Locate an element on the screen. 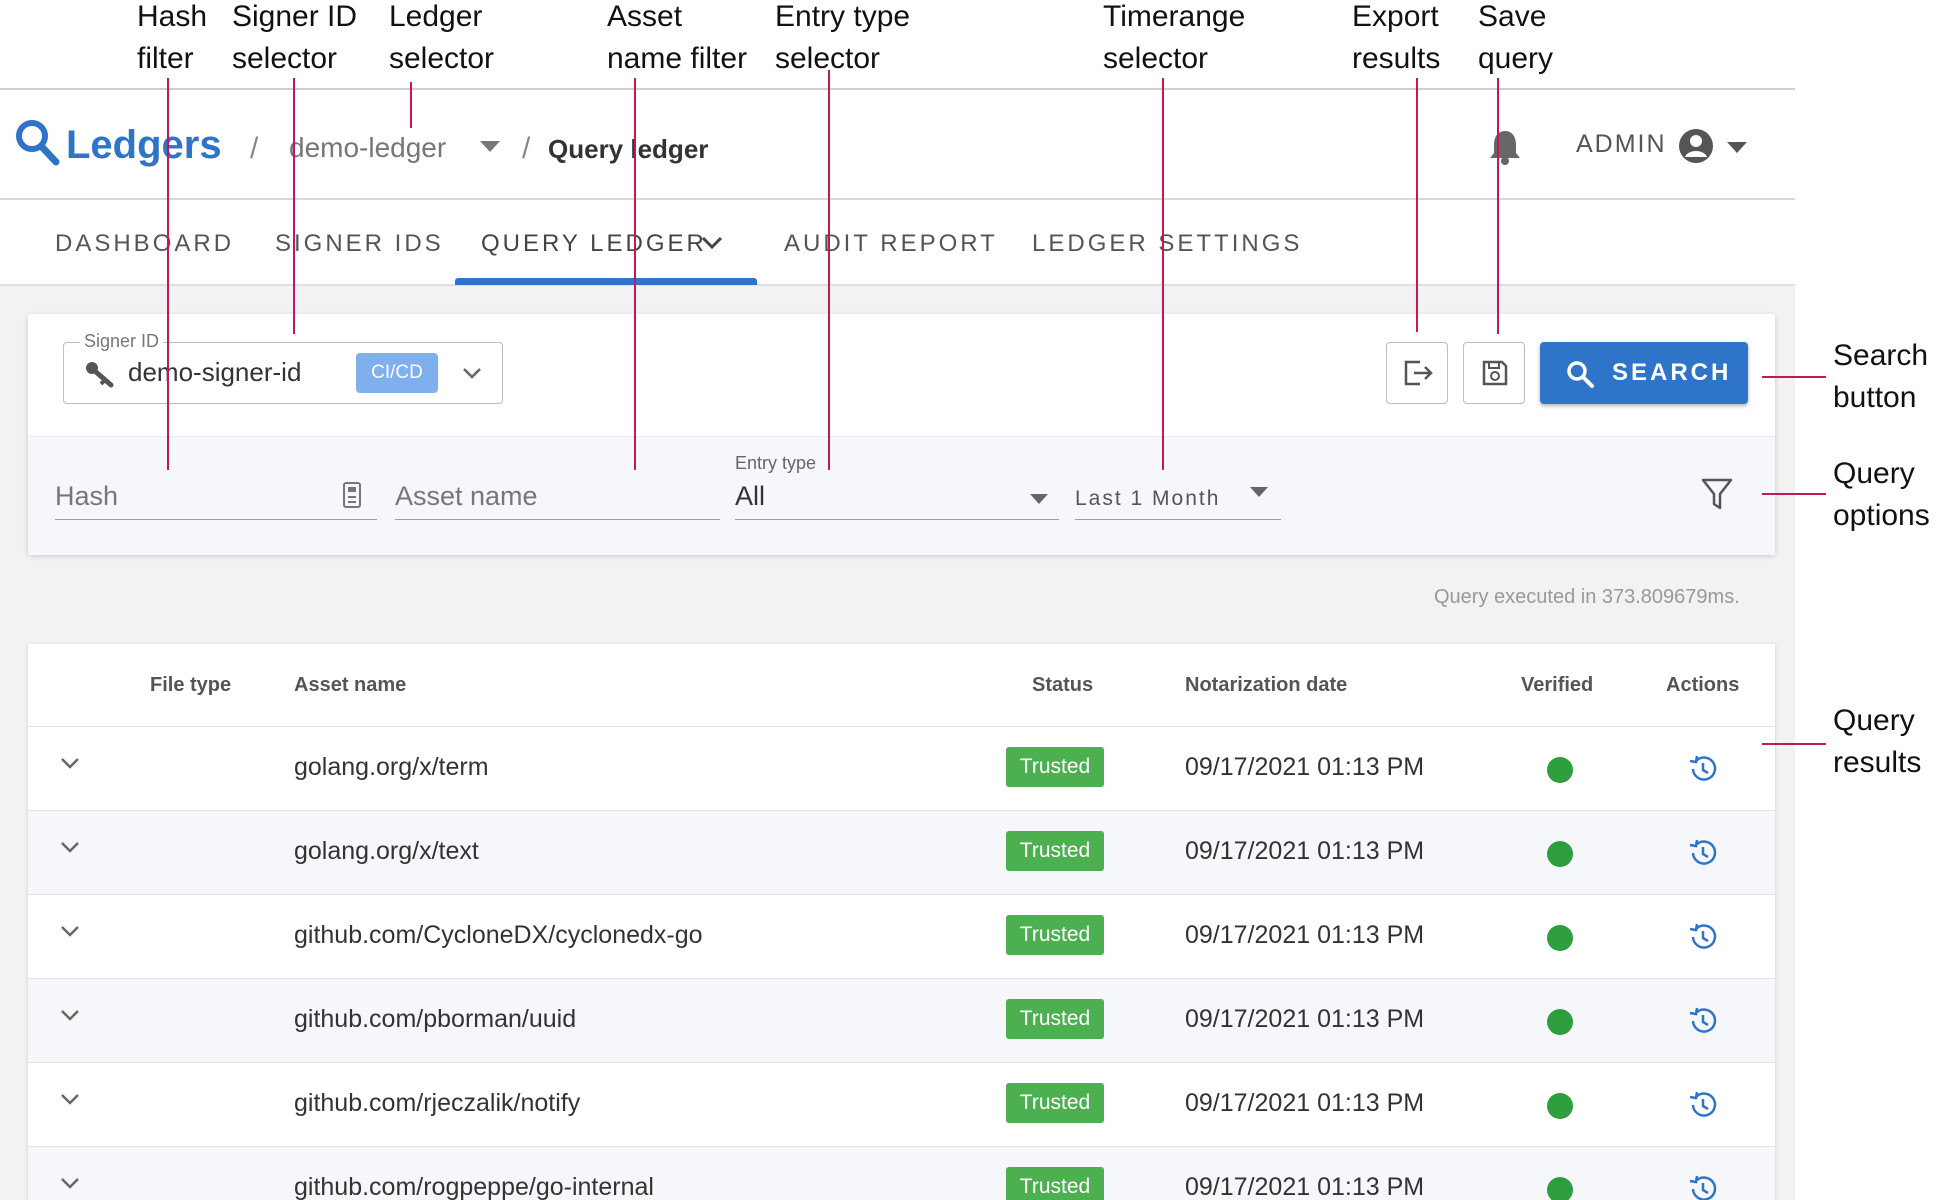 The height and width of the screenshot is (1200, 1937). search-button-label: SEARCH is located at coordinates (1672, 372).